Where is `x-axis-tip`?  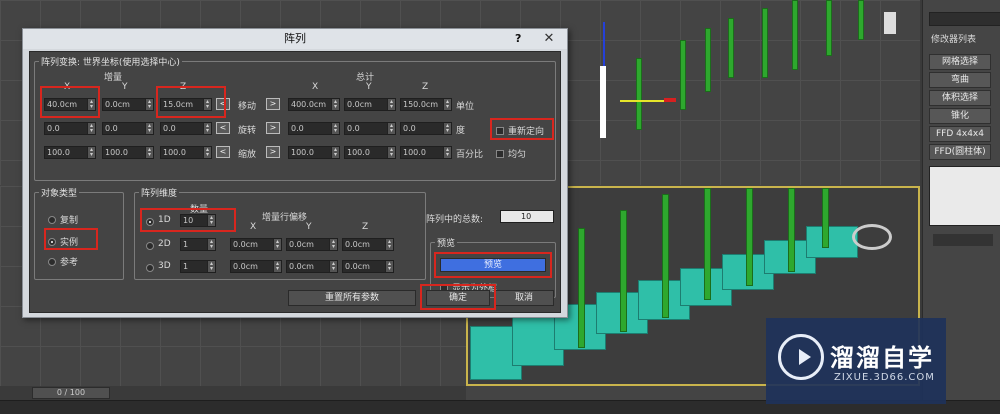
x-axis-tip is located at coordinates (670, 100).